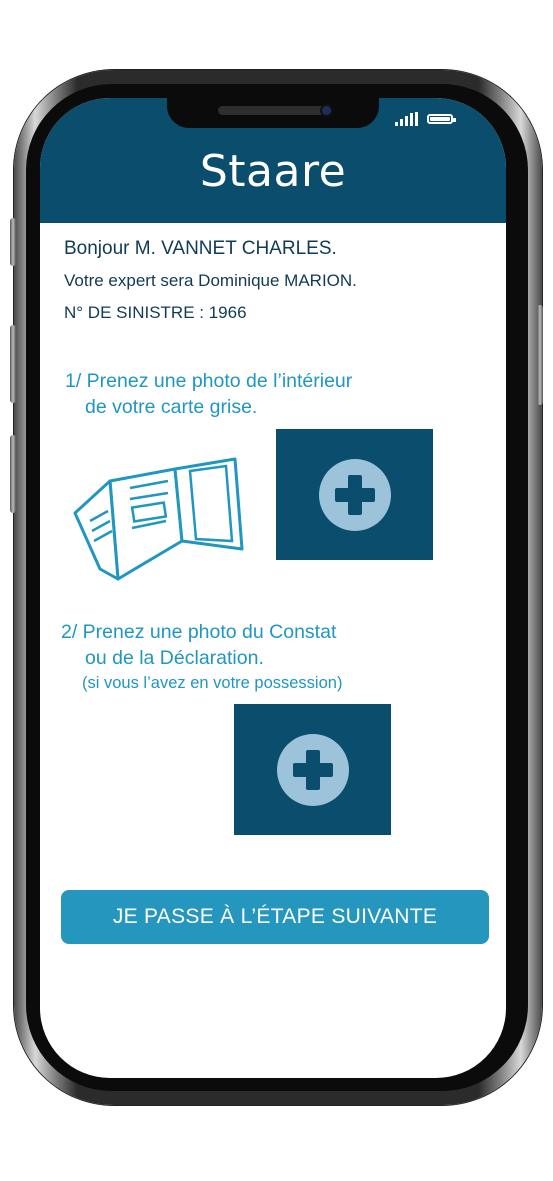 The image size is (553, 1181). Describe the element at coordinates (540, 355) in the screenshot. I see `power-button` at that location.